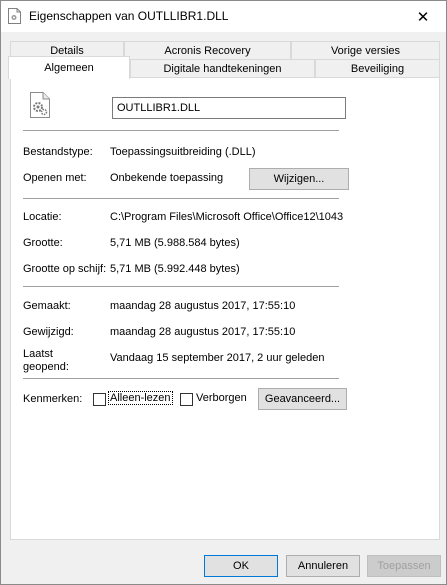 This screenshot has width=447, height=585. What do you see at coordinates (43, 243) in the screenshot?
I see `size-label: Grootte:` at bounding box center [43, 243].